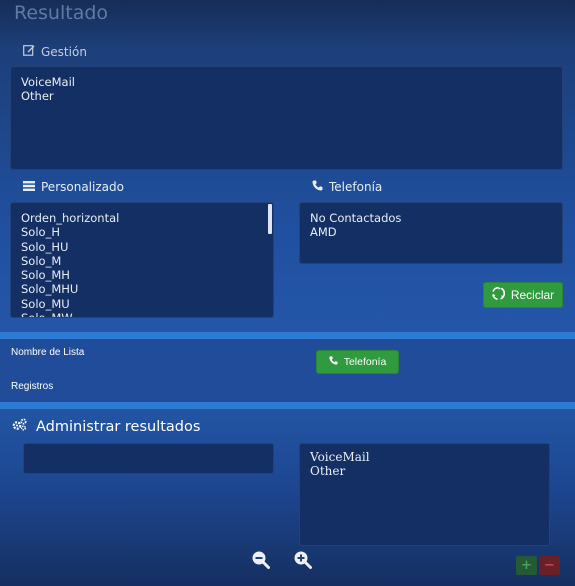 This screenshot has width=575, height=586. What do you see at coordinates (32, 386) in the screenshot?
I see `registros-label: Registros` at bounding box center [32, 386].